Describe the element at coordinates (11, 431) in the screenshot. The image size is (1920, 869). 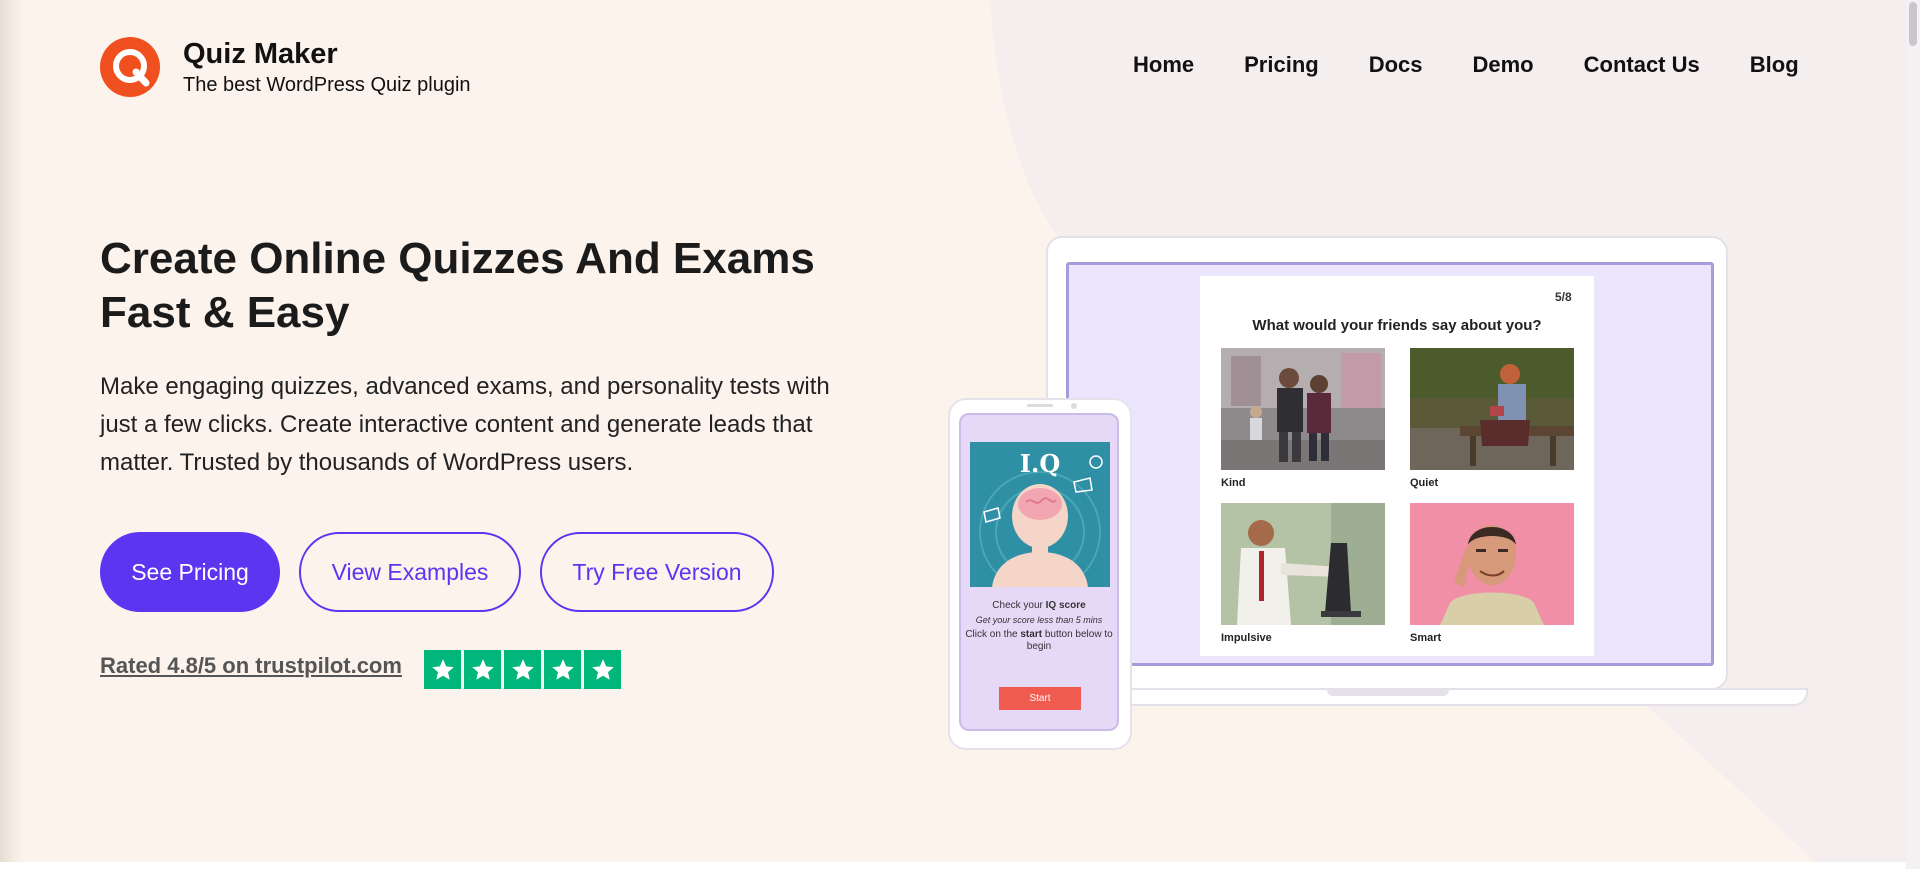
I see `left-edge-shadow` at that location.